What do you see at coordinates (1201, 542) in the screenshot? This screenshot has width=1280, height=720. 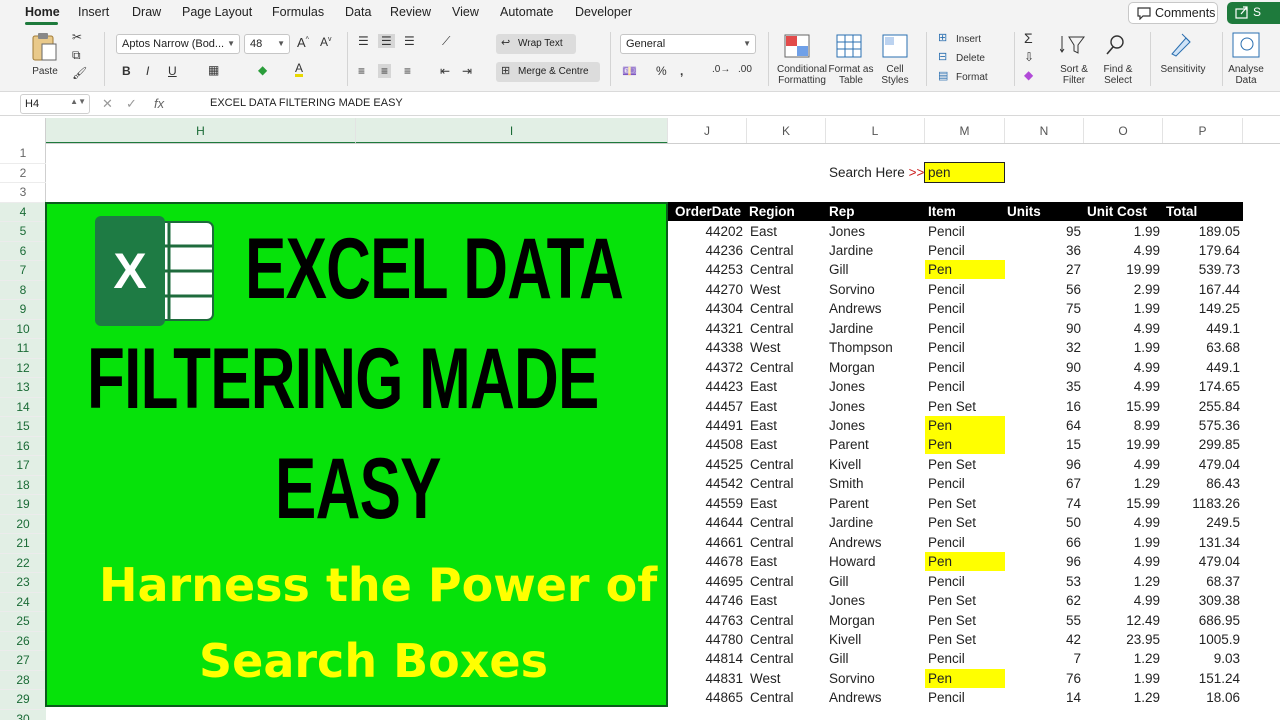 I see `table-cell: 131.34` at bounding box center [1201, 542].